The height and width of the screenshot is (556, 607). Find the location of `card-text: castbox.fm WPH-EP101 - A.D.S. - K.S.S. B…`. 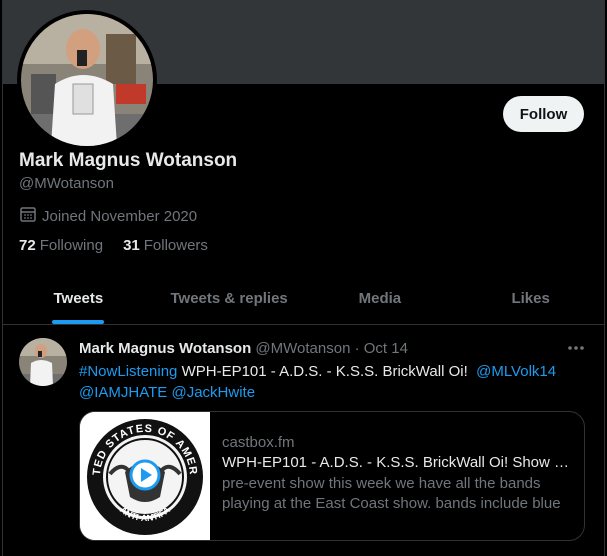

card-text: castbox.fm WPH-EP101 - A.D.S. - K.S.S. B… is located at coordinates (397, 476).